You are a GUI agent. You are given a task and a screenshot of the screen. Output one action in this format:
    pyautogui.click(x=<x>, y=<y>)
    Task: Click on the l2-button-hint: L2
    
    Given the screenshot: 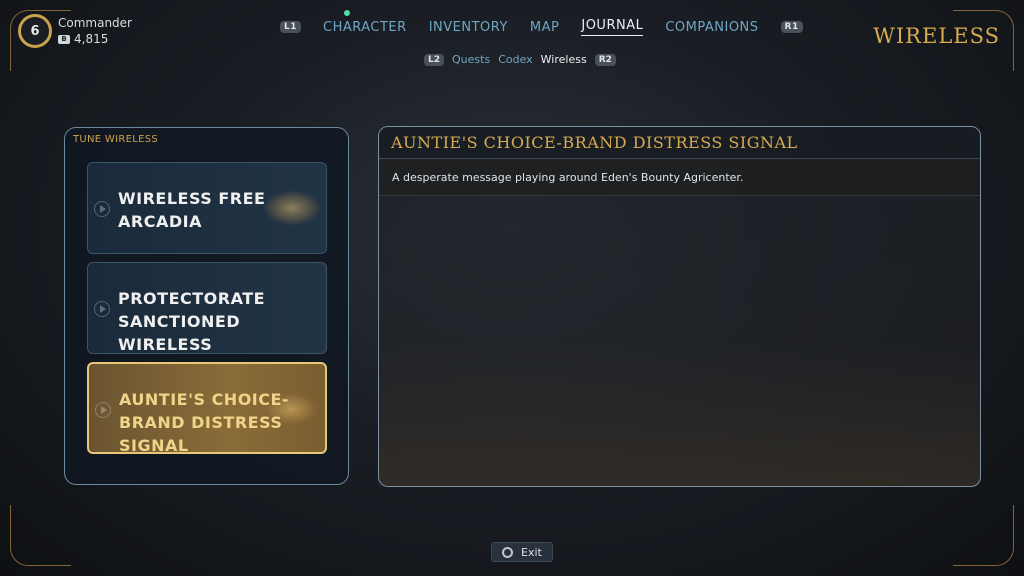 What is the action you would take?
    pyautogui.click(x=434, y=59)
    